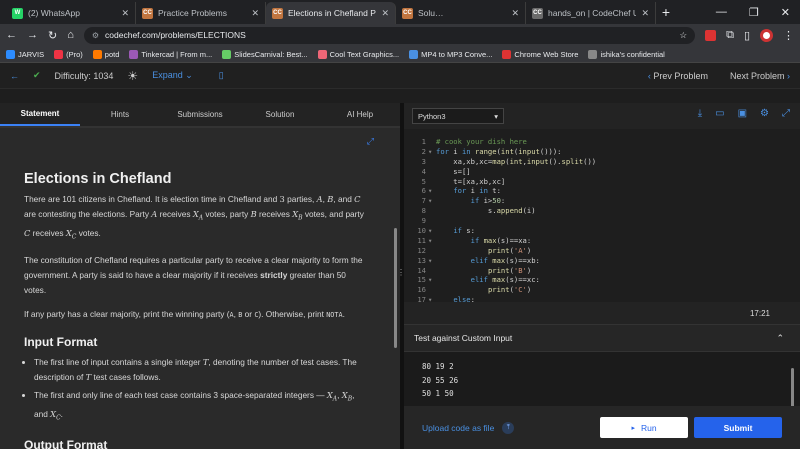  Describe the element at coordinates (370, 141) in the screenshot. I see `fullscreen-icon: ⤢` at that location.